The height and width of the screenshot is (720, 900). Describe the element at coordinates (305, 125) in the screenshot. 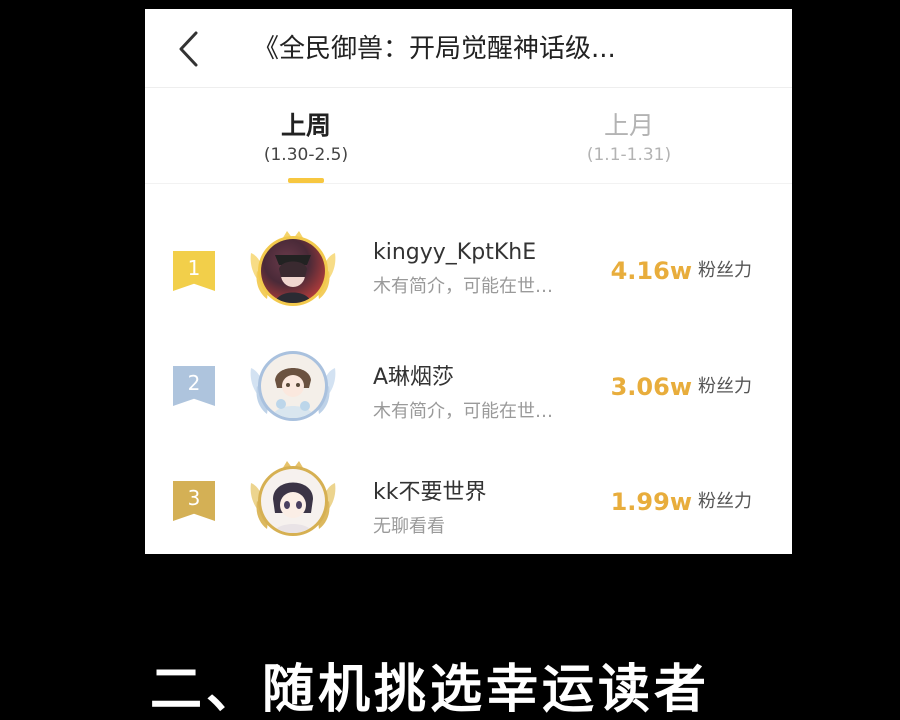

I see `tab-label: 上周` at that location.